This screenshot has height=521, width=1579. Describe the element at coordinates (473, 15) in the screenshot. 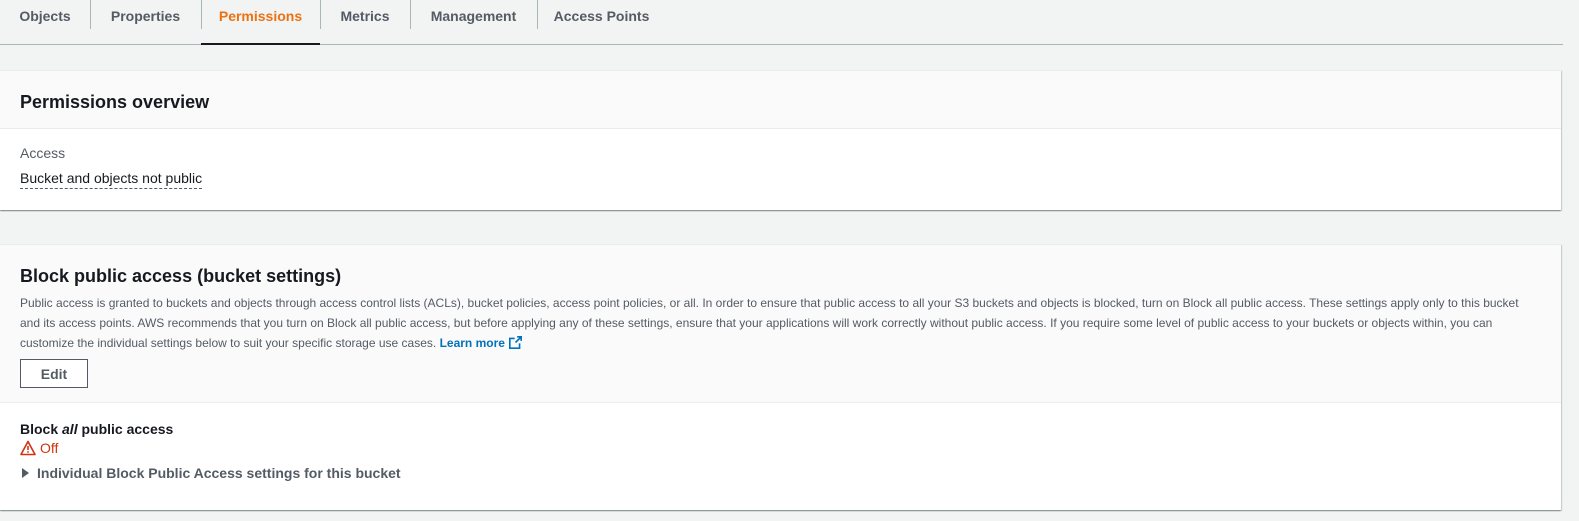

I see `tab-label: Management` at that location.